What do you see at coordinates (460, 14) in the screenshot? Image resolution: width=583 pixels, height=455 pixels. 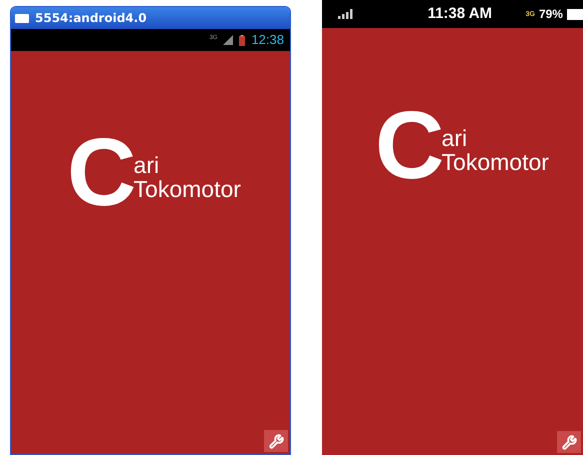 I see `clock: 11:38 AM` at bounding box center [460, 14].